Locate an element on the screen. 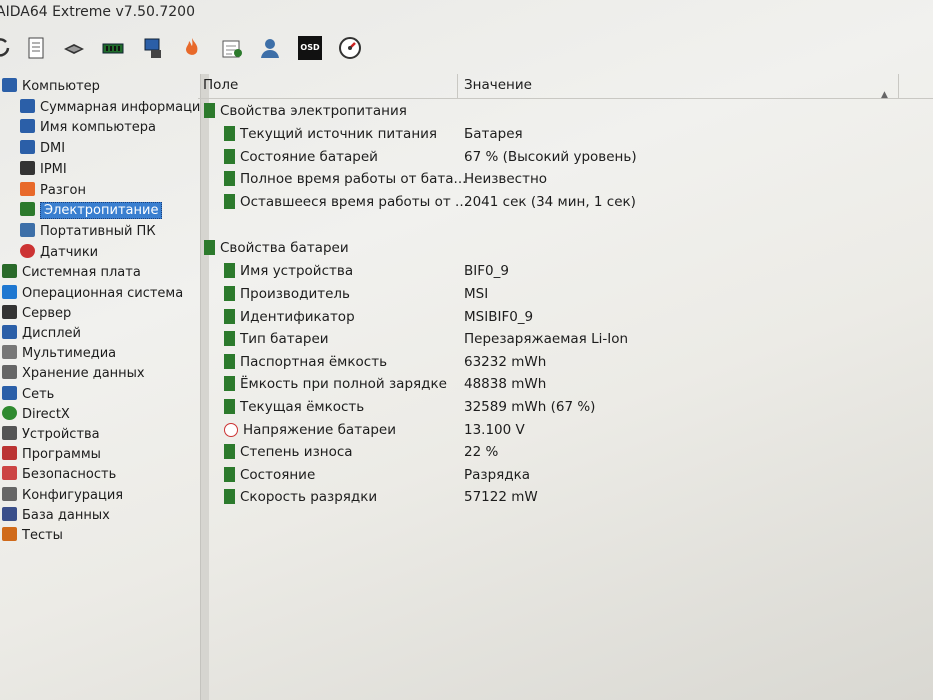 This screenshot has width=933, height=700. sidebar-item: Суммарная информация is located at coordinates (110, 108).